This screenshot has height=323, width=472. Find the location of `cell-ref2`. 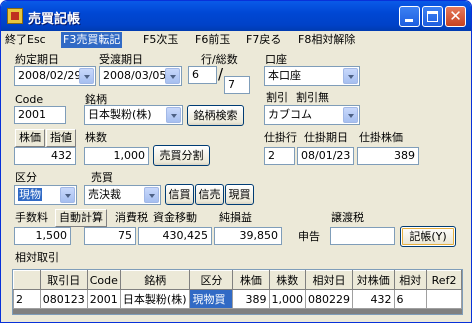

cell-ref2 is located at coordinates (444, 299).